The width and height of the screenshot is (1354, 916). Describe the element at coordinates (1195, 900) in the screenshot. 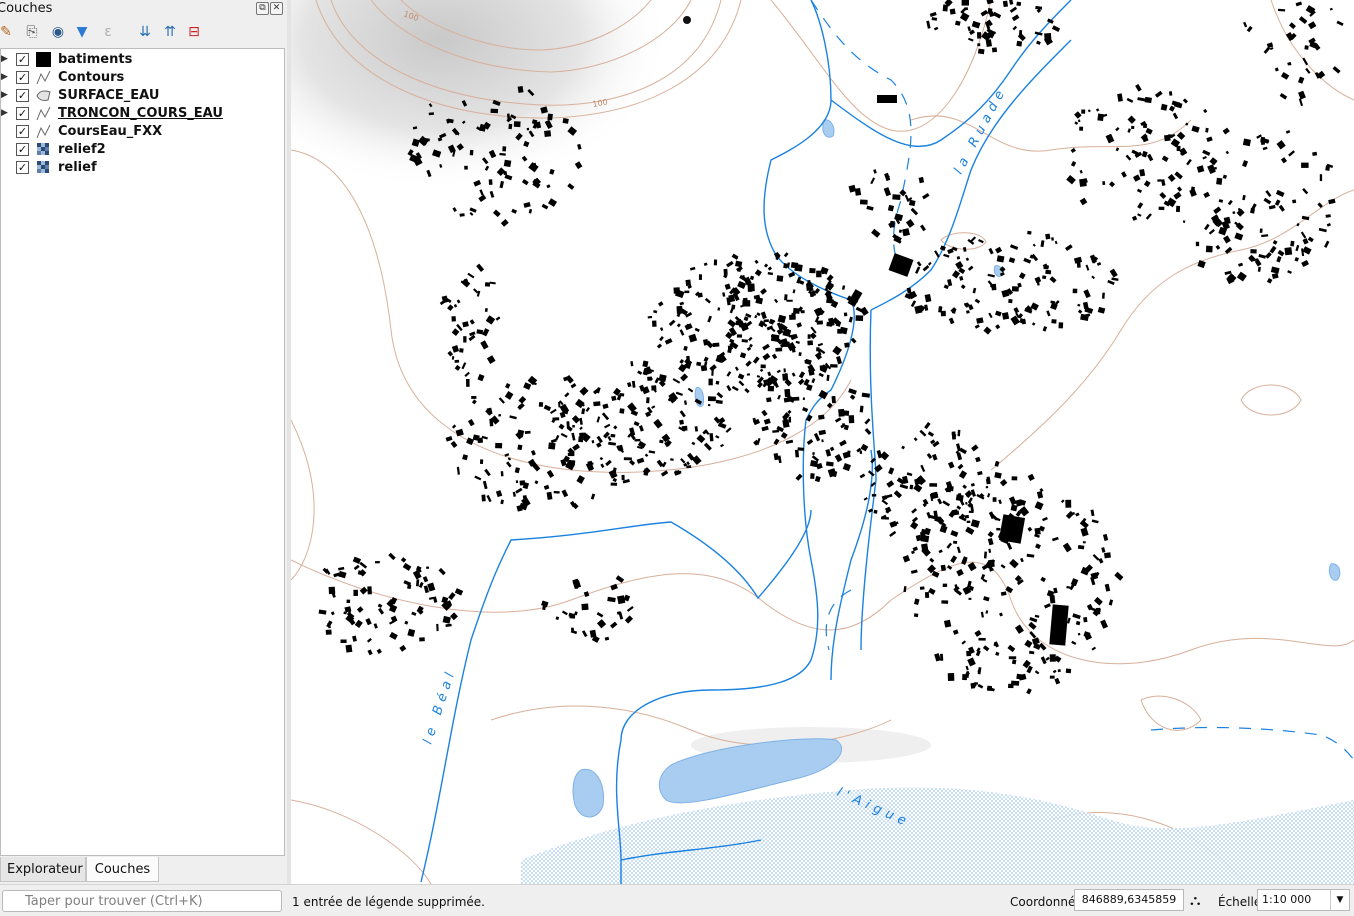

I see `mouse-coordinate-toggle-icon: ⛬` at that location.